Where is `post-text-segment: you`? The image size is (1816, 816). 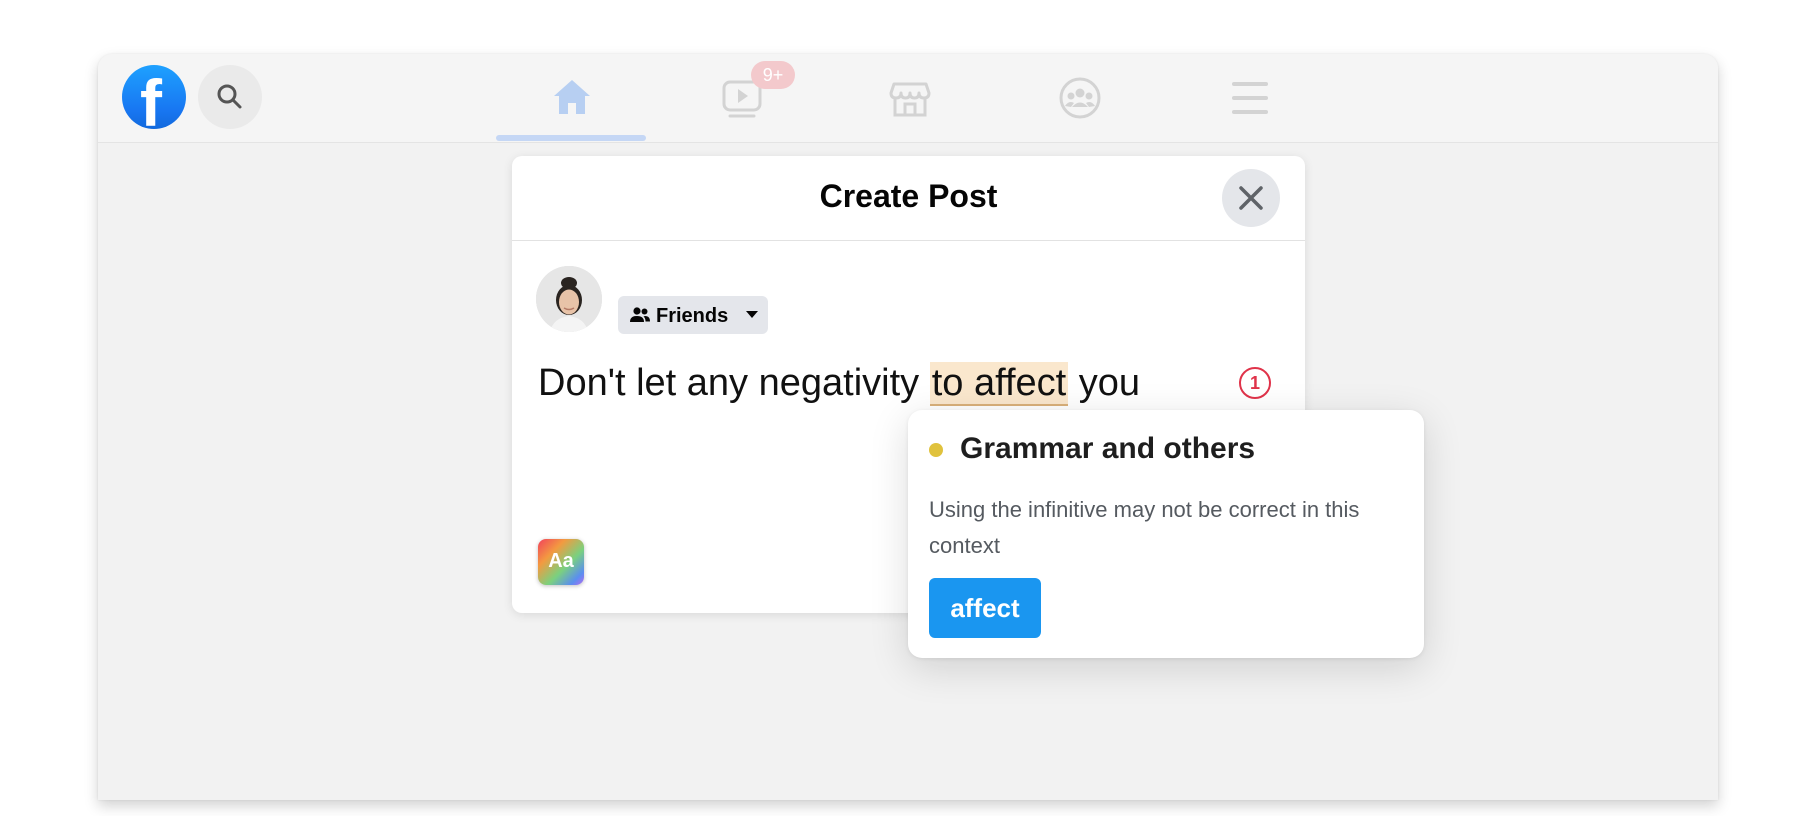
post-text-segment: you is located at coordinates (1104, 383).